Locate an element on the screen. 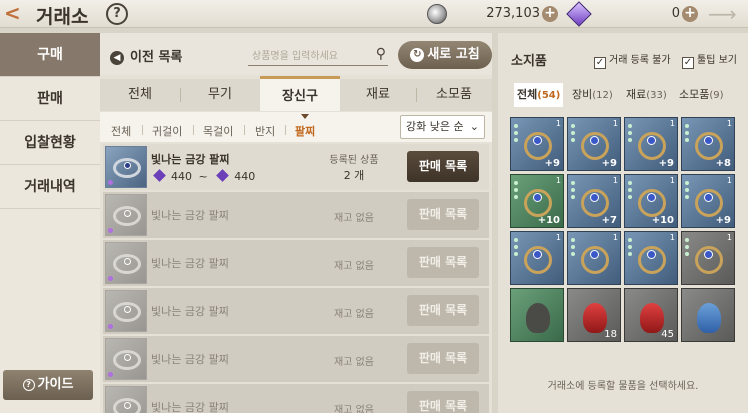  nav-item-sell: 판매 is located at coordinates (50, 99).